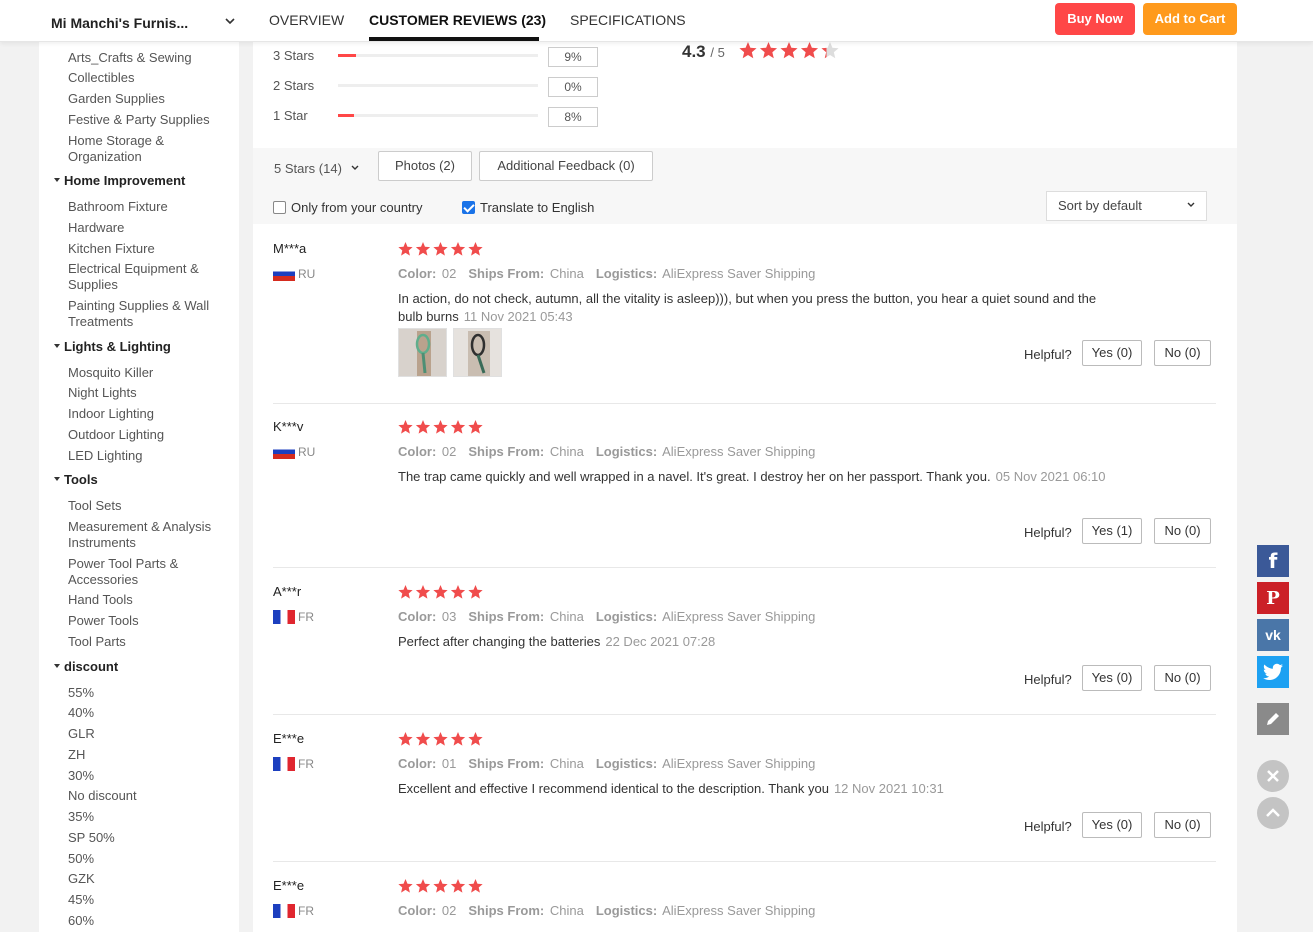 This screenshot has width=1313, height=932. What do you see at coordinates (148, 78) in the screenshot?
I see `sidebar-item: Collectibles` at bounding box center [148, 78].